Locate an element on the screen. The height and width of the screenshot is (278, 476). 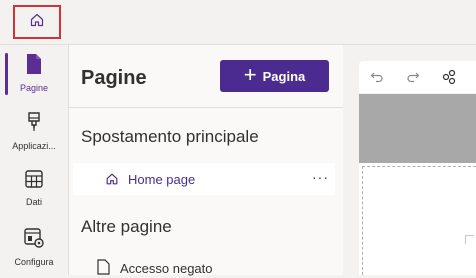
list-item-label: Accesso negato is located at coordinates (166, 268).